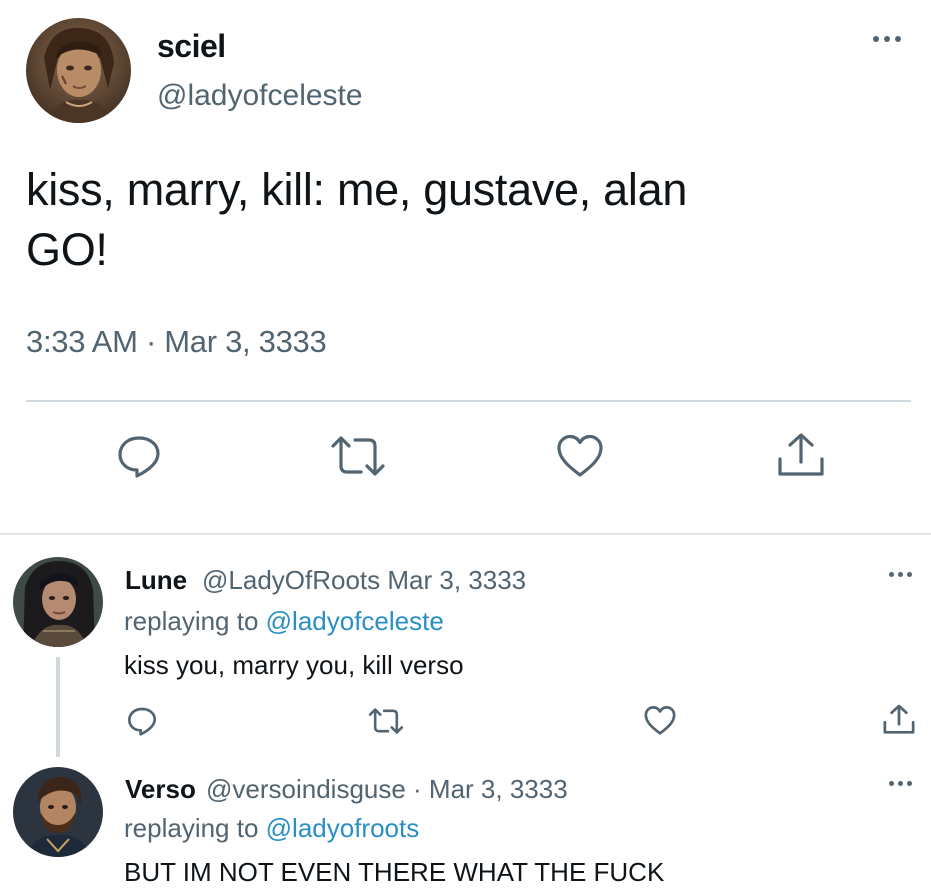 Image resolution: width=931 pixels, height=888 pixels. Describe the element at coordinates (191, 46) in the screenshot. I see `author-display-name: sciel` at that location.